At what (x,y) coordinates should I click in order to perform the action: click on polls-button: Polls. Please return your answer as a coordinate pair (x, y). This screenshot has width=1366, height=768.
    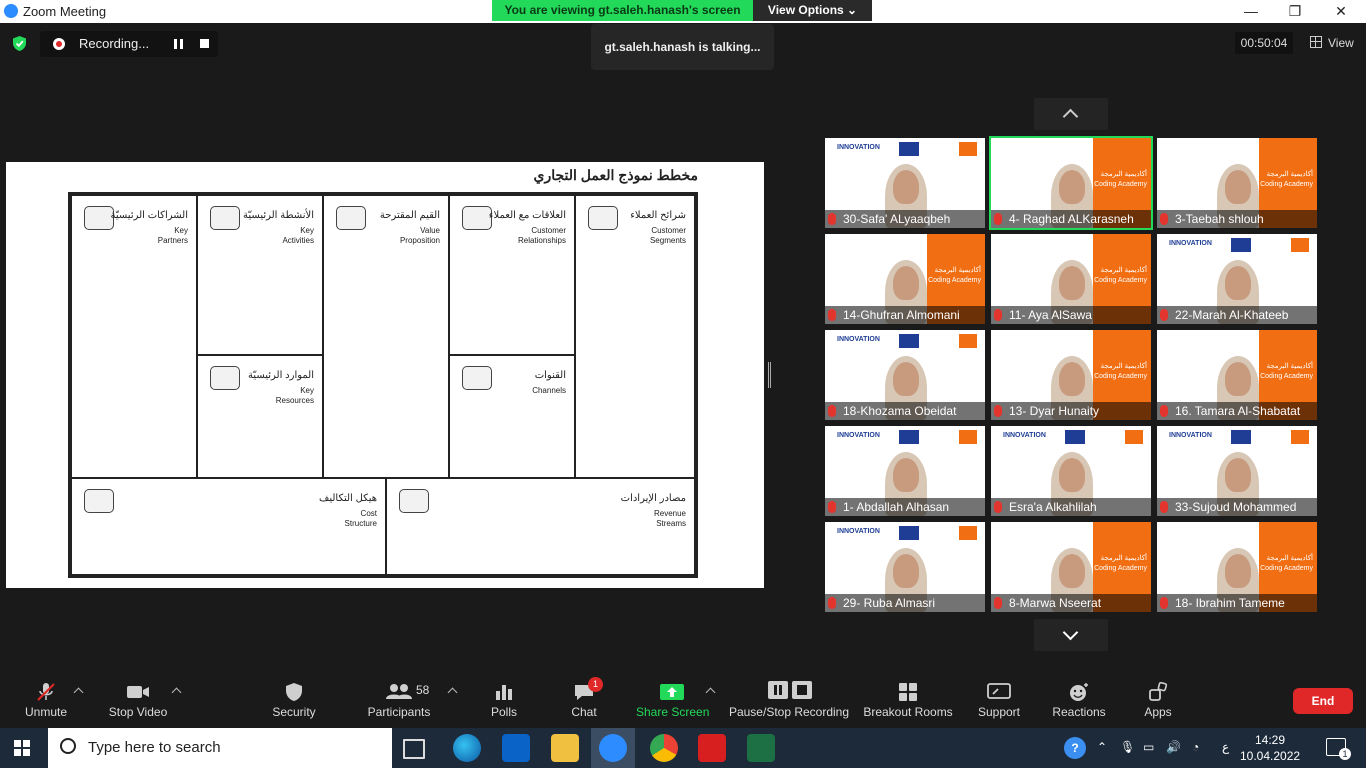
    Looking at the image, I should click on (504, 700).